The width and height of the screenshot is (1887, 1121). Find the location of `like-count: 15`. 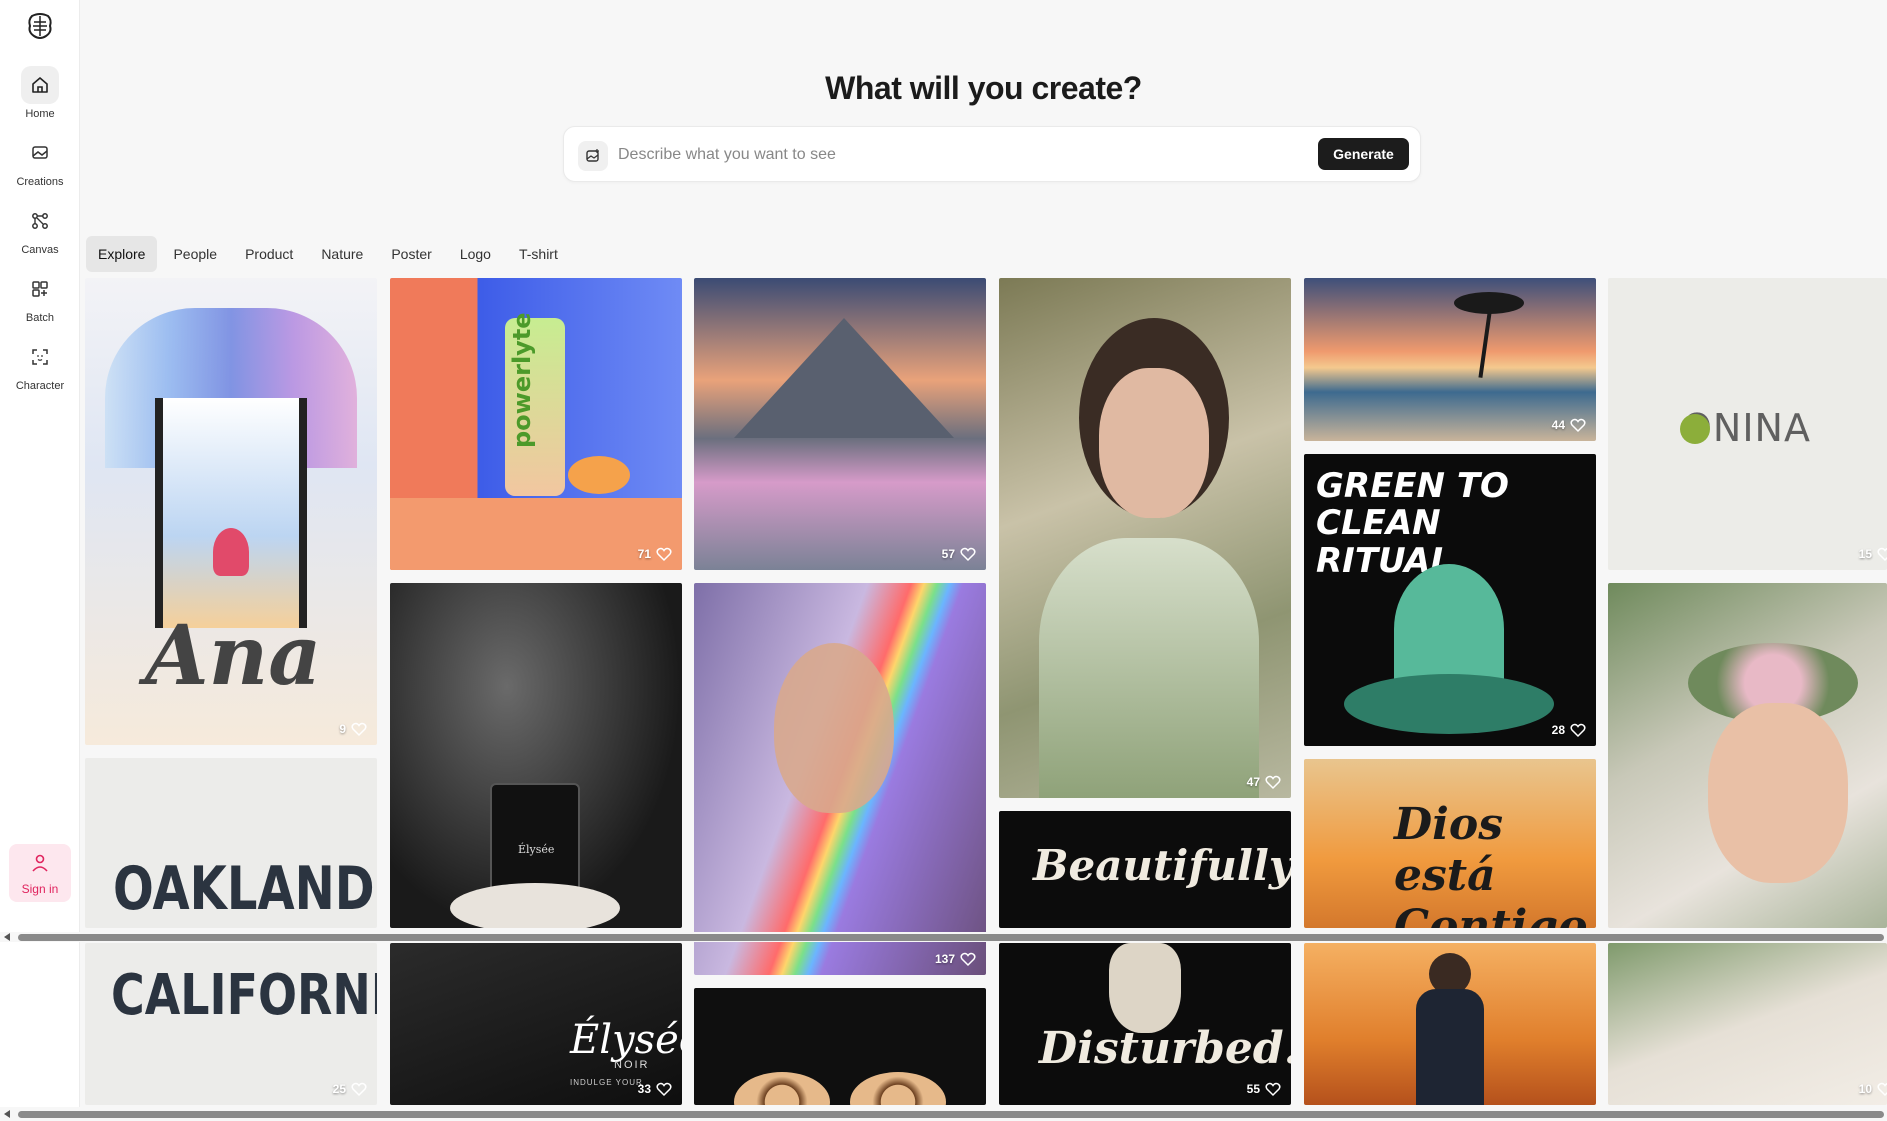

like-count: 15 is located at coordinates (1873, 554).